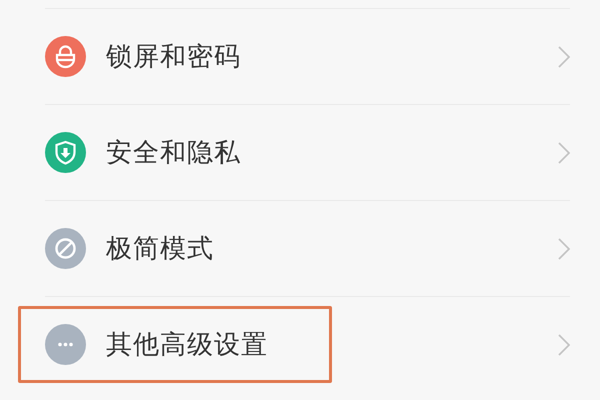  I want to click on setting-label: 其他高级设置, so click(187, 344).